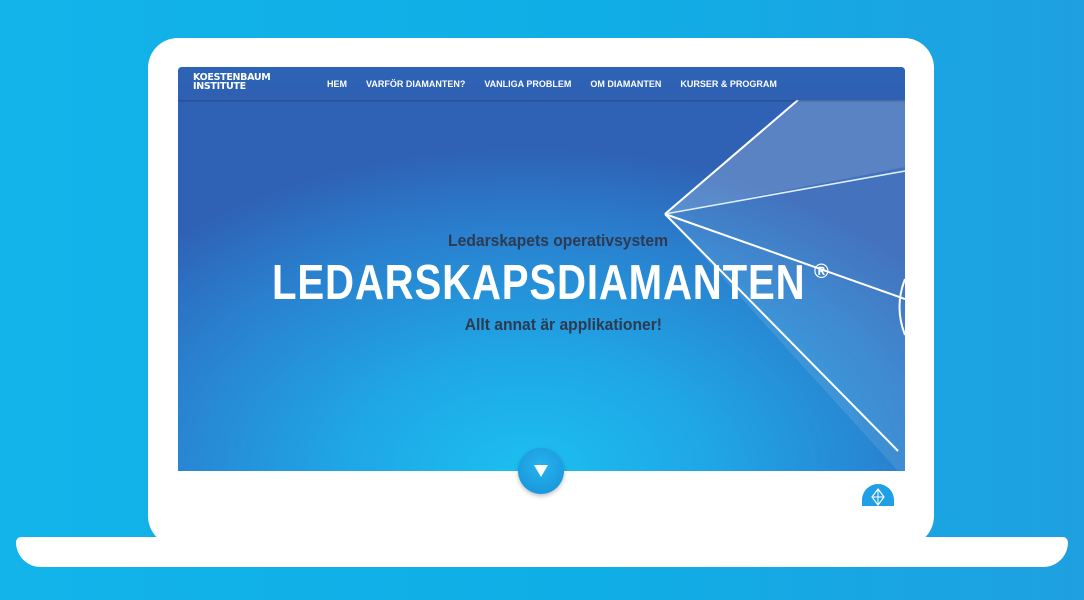  I want to click on koestenbaum-logo: KOESTENBAUM INSTITUTE, so click(232, 82).